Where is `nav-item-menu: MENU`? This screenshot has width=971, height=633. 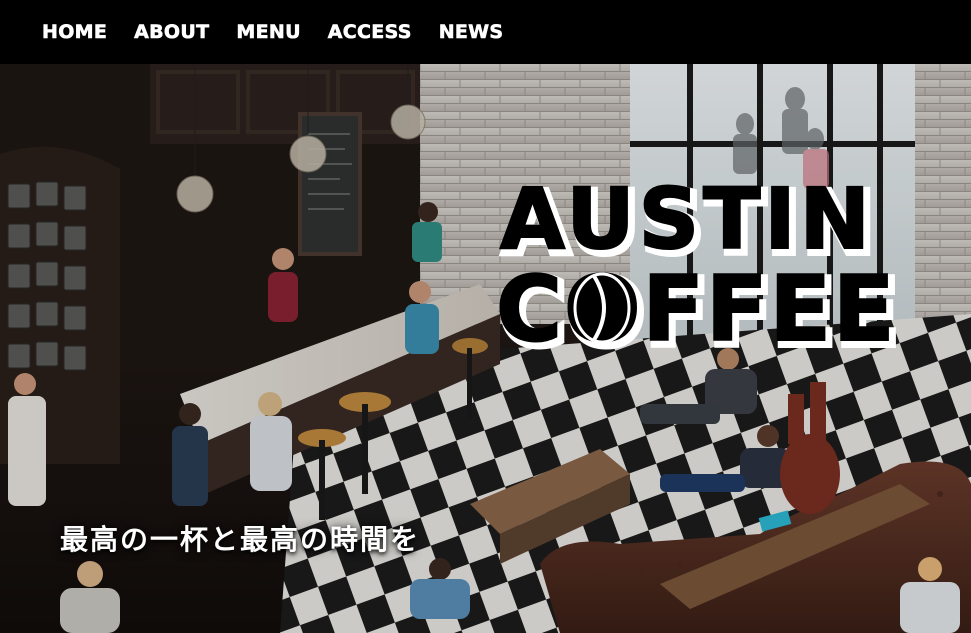 nav-item-menu: MENU is located at coordinates (268, 32).